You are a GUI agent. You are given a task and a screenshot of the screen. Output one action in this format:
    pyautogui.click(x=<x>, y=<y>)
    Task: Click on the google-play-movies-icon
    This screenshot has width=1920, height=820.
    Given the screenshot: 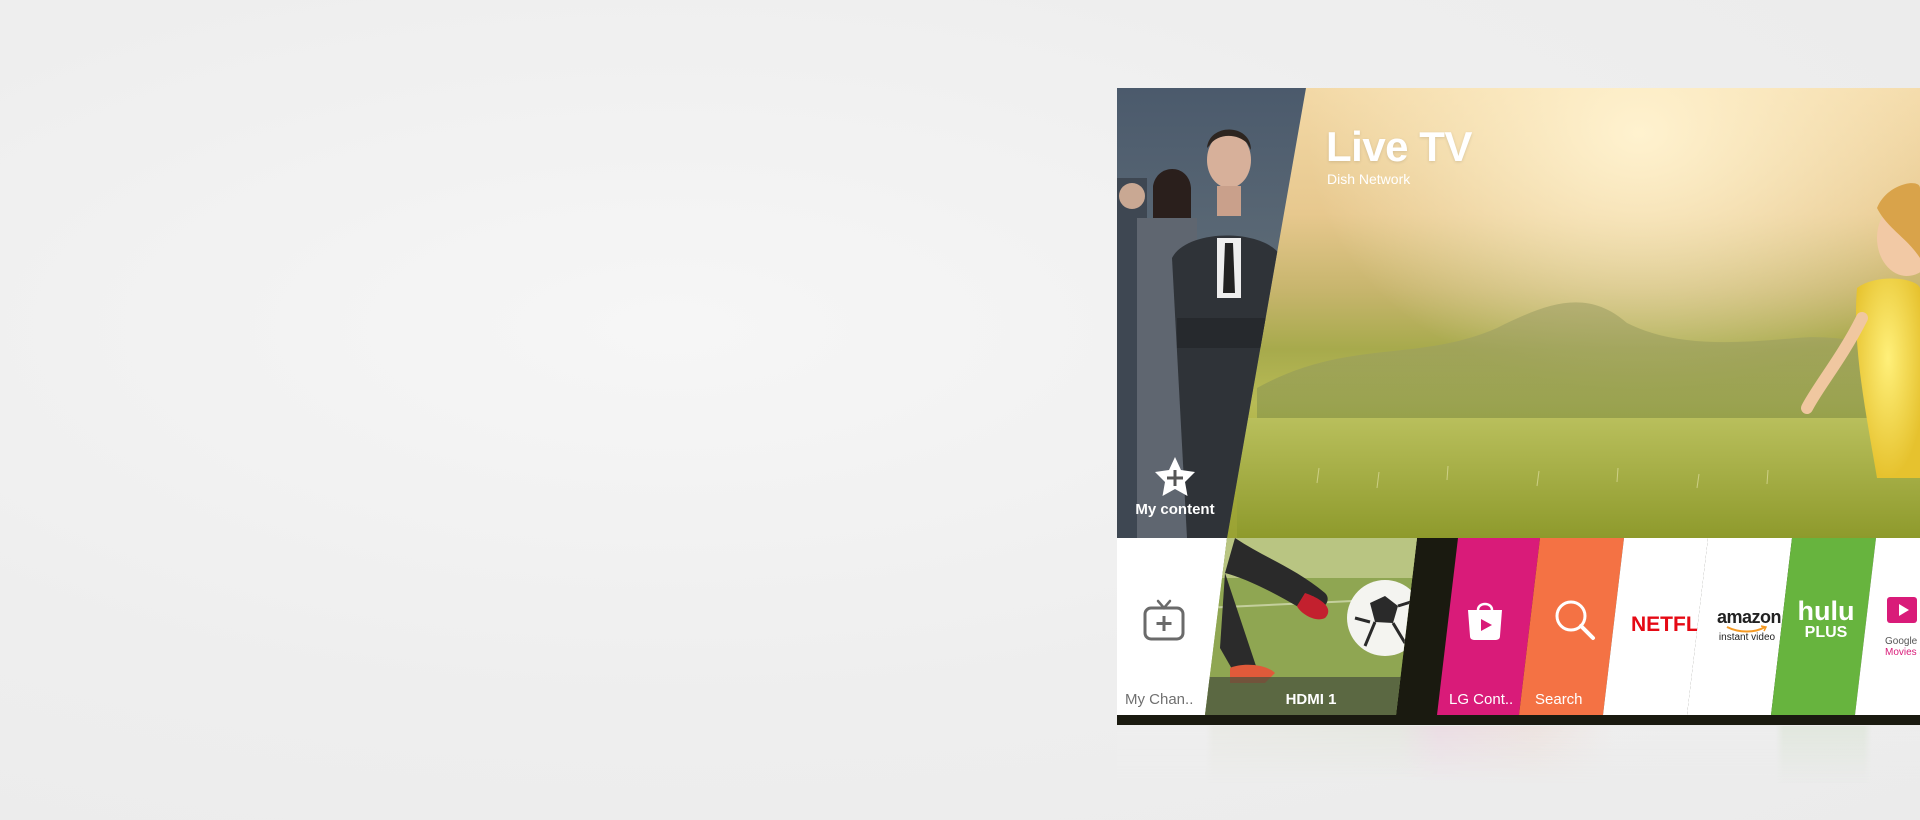 What is the action you would take?
    pyautogui.click(x=1902, y=610)
    